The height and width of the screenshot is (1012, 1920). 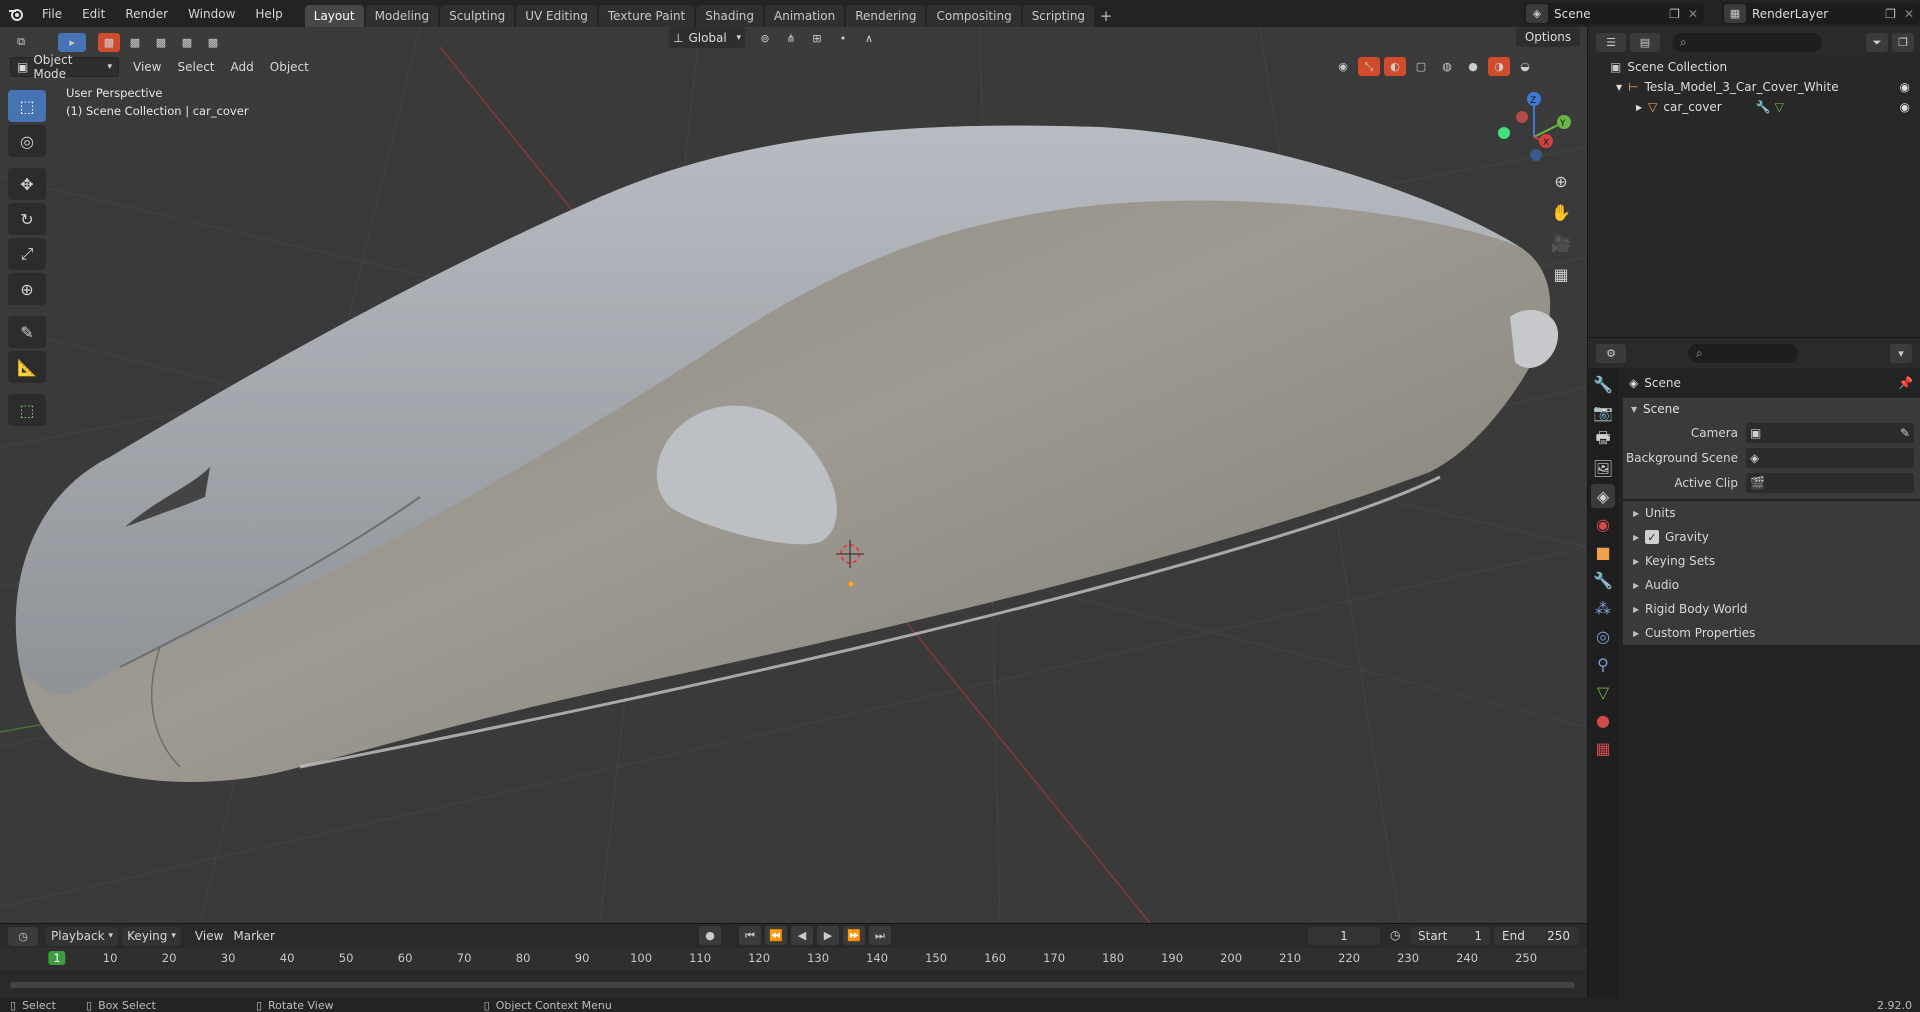 I want to click on timeline-scrollbar, so click(x=792, y=985).